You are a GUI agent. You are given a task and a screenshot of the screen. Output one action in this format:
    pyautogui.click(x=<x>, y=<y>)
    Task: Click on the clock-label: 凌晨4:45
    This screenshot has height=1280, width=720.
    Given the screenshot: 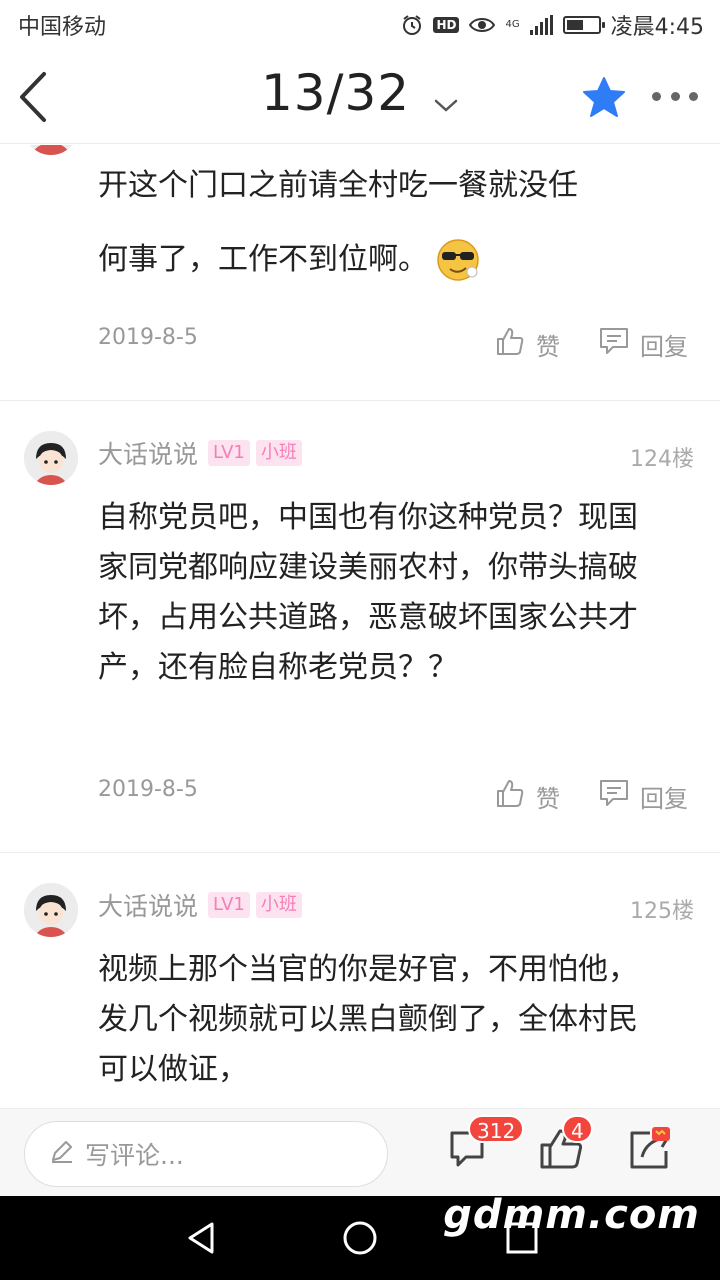 What is the action you would take?
    pyautogui.click(x=657, y=27)
    